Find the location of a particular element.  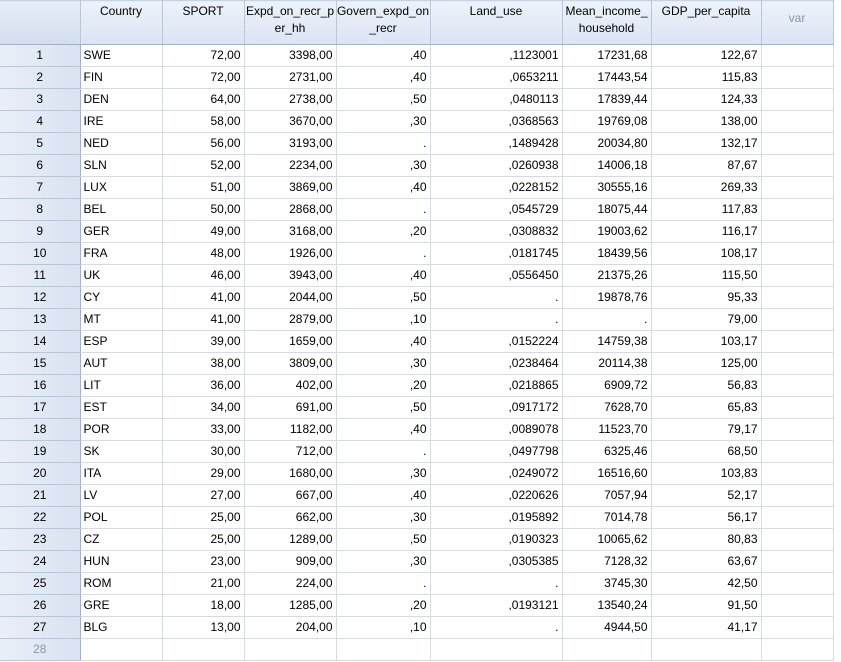

row-header: 15 is located at coordinates (40, 363).